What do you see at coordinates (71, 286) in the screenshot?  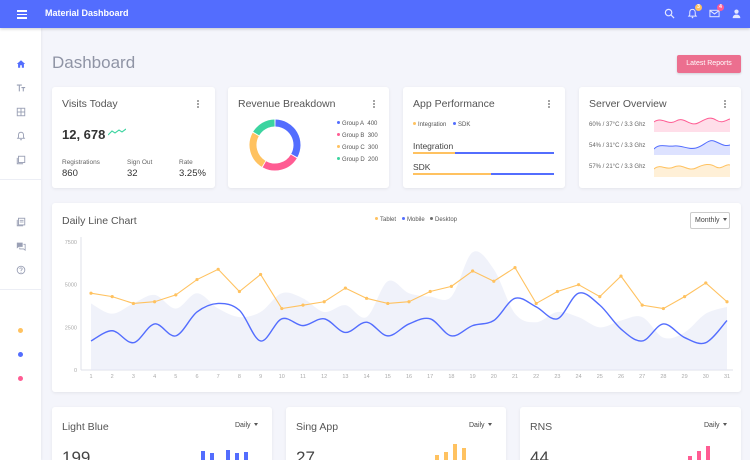 I see `y-tick-label: 5000` at bounding box center [71, 286].